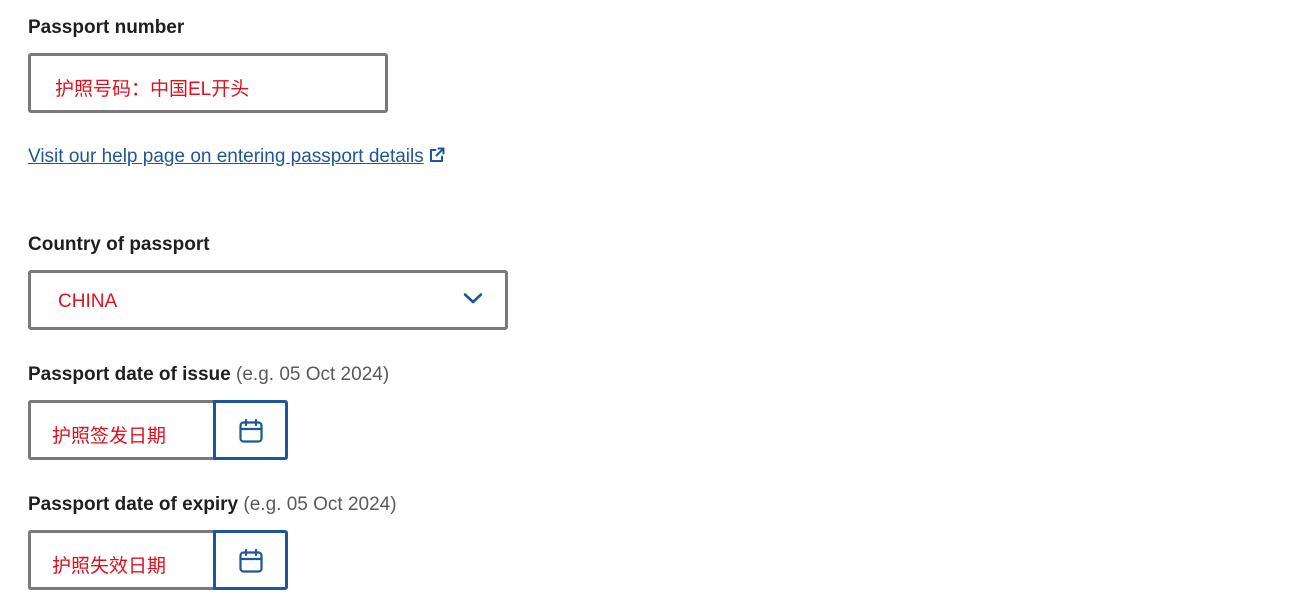  I want to click on date-of-expiry-value: 护照失效日期, so click(109, 566).